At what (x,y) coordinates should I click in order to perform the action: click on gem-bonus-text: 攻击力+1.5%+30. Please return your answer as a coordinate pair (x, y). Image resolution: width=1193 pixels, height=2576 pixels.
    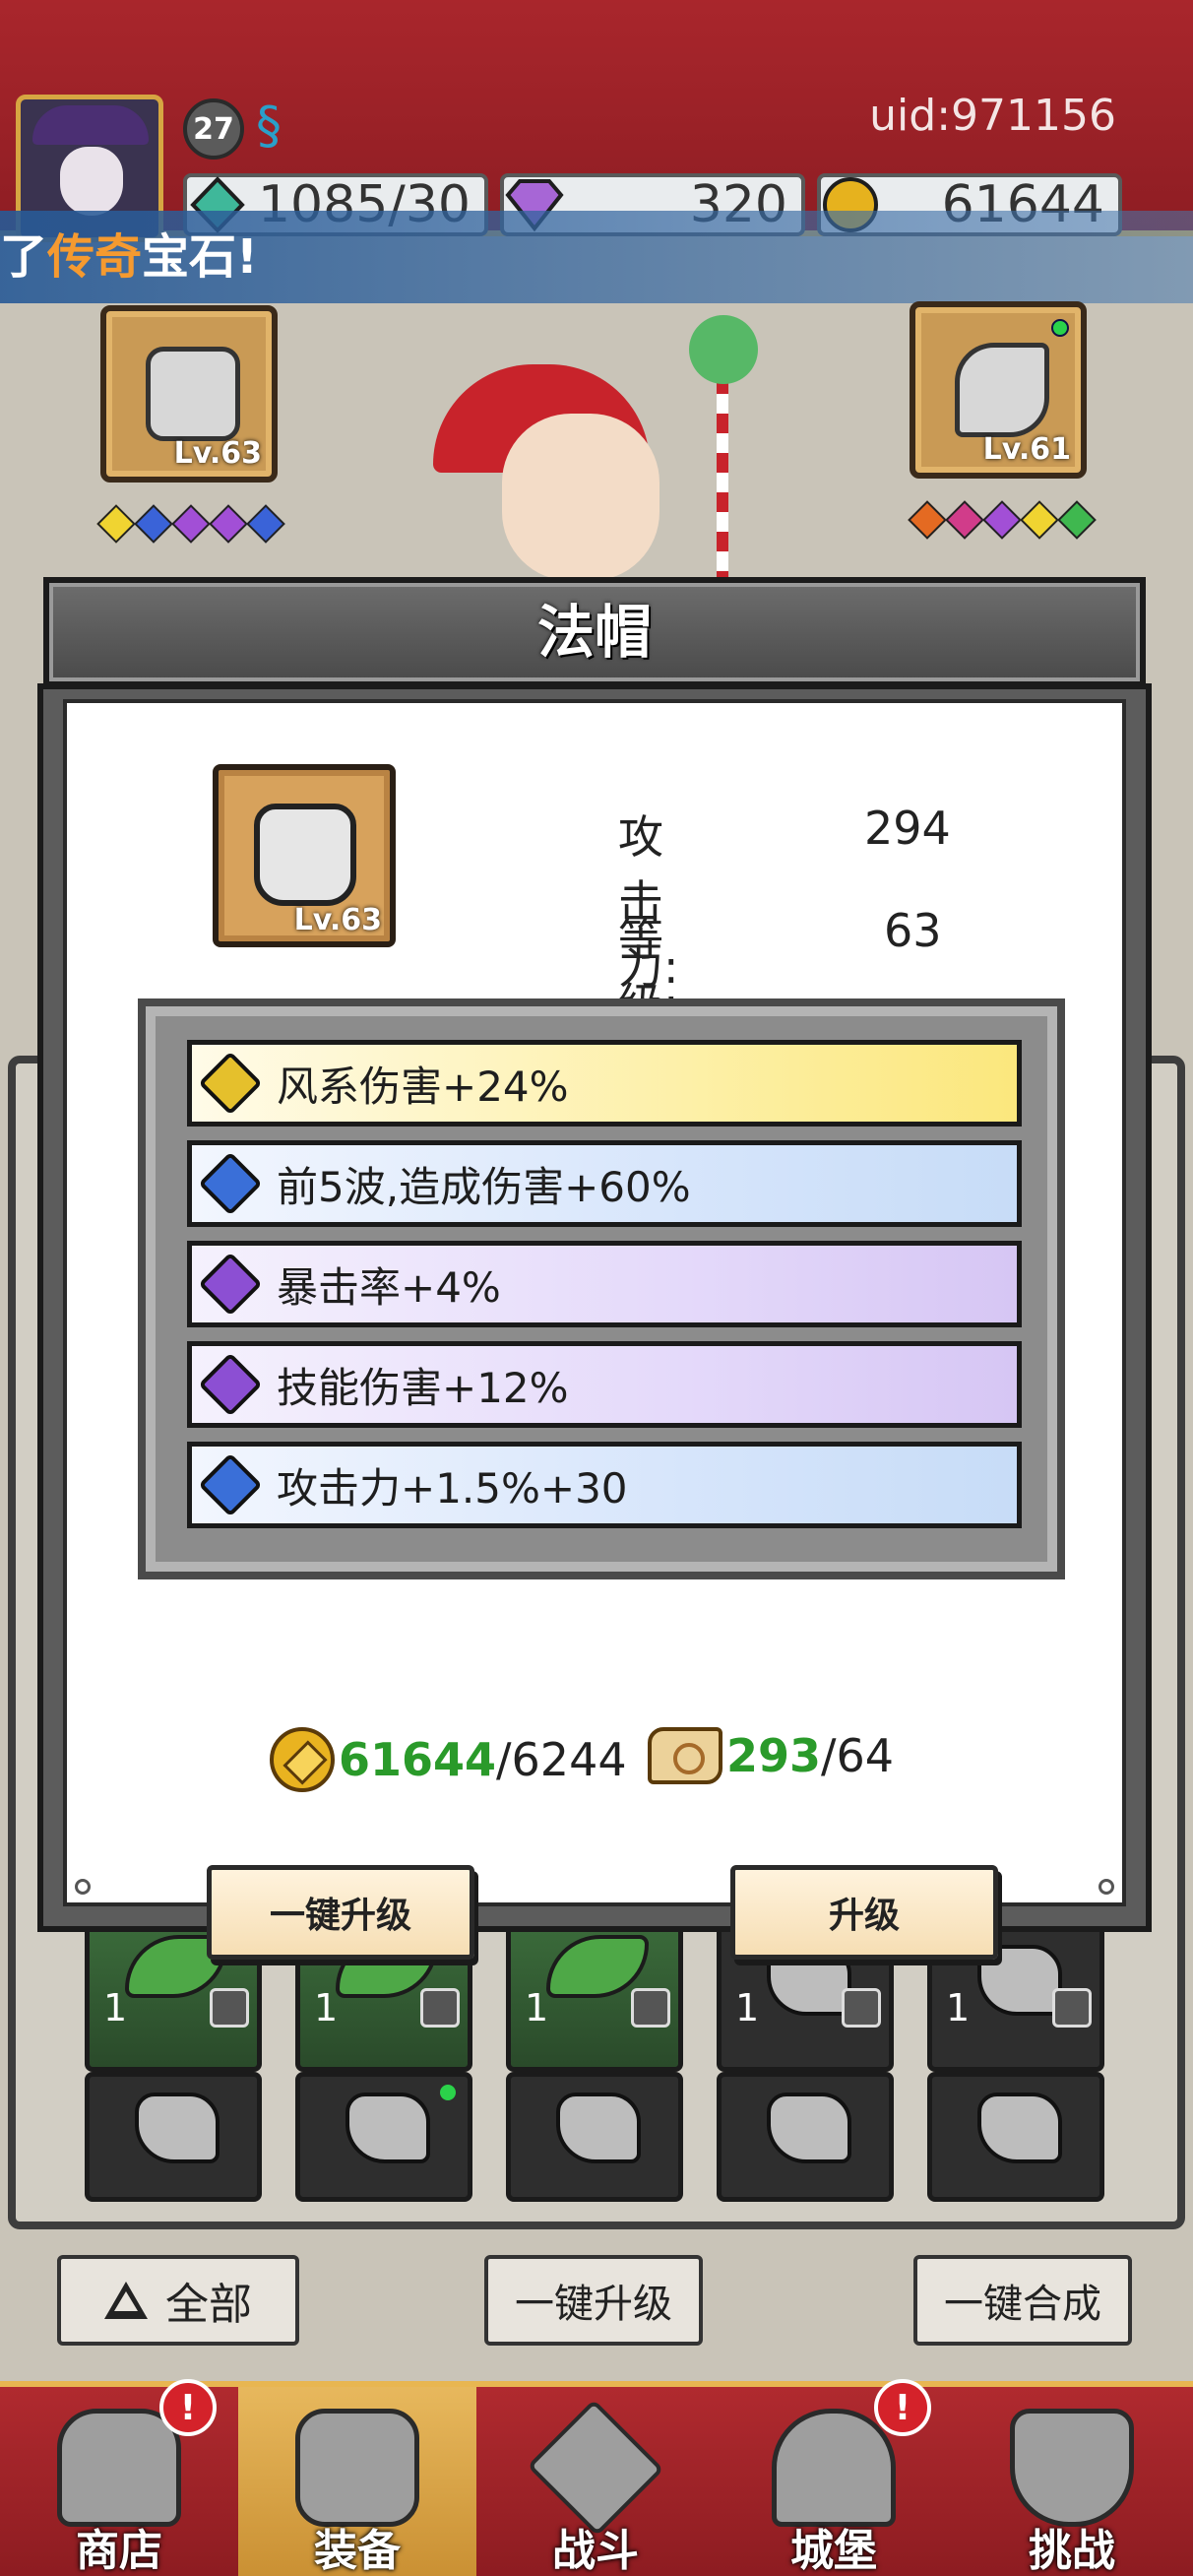
    Looking at the image, I should click on (452, 1488).